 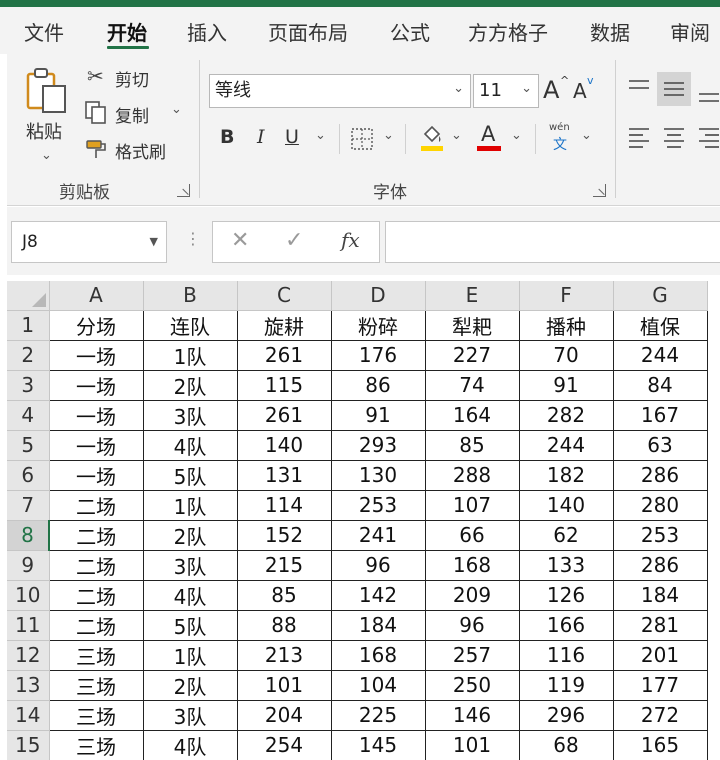 What do you see at coordinates (660, 625) in the screenshot?
I see `cell: 281` at bounding box center [660, 625].